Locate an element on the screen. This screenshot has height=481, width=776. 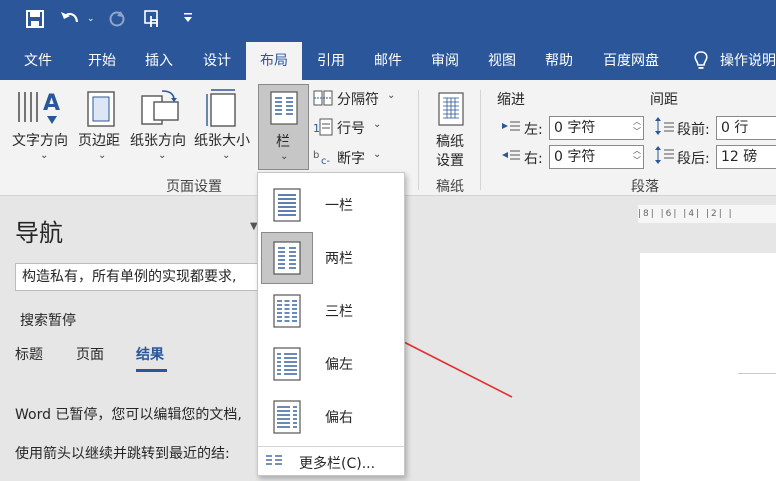
spacing-after-label: 段后: is located at coordinates (693, 159).